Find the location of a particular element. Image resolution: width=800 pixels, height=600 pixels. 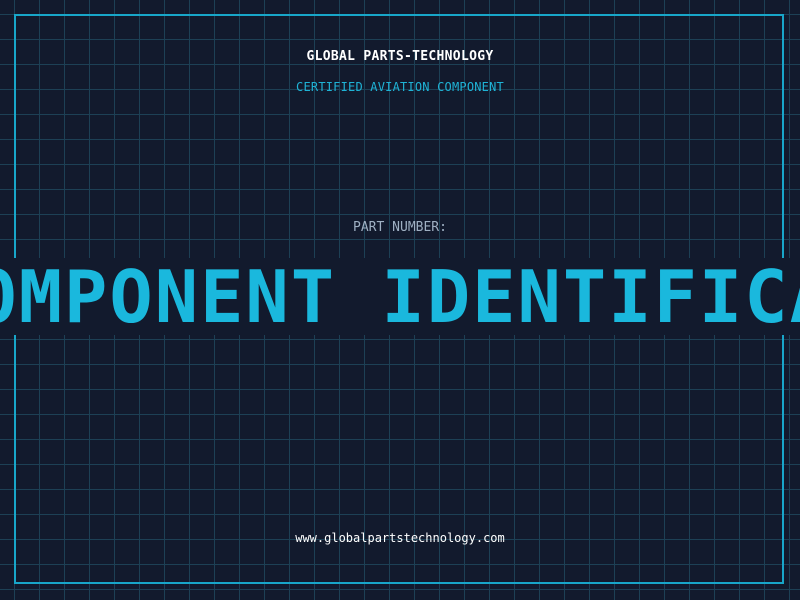

certification-text: CERTIFIED AVIATION COMPONENT is located at coordinates (400, 87).